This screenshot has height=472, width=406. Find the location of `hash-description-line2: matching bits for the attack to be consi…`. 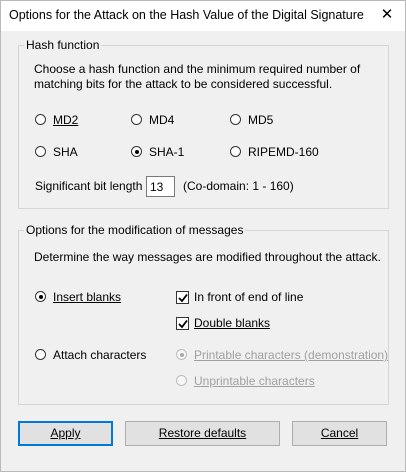

hash-description-line2: matching bits for the attack to be consi… is located at coordinates (183, 84).